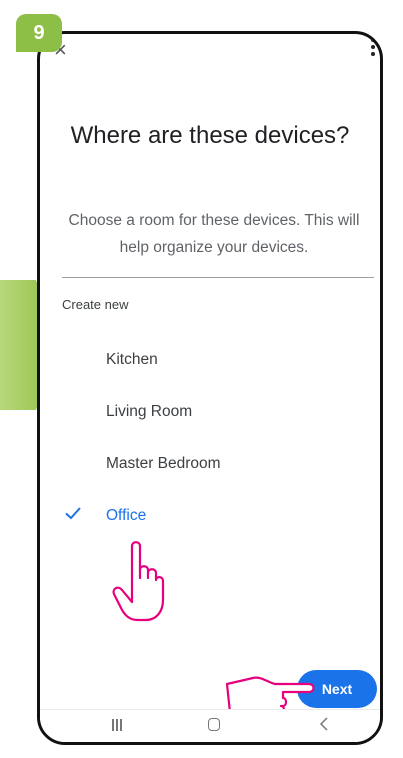  What do you see at coordinates (95, 304) in the screenshot?
I see `create-new-label: Create new` at bounding box center [95, 304].